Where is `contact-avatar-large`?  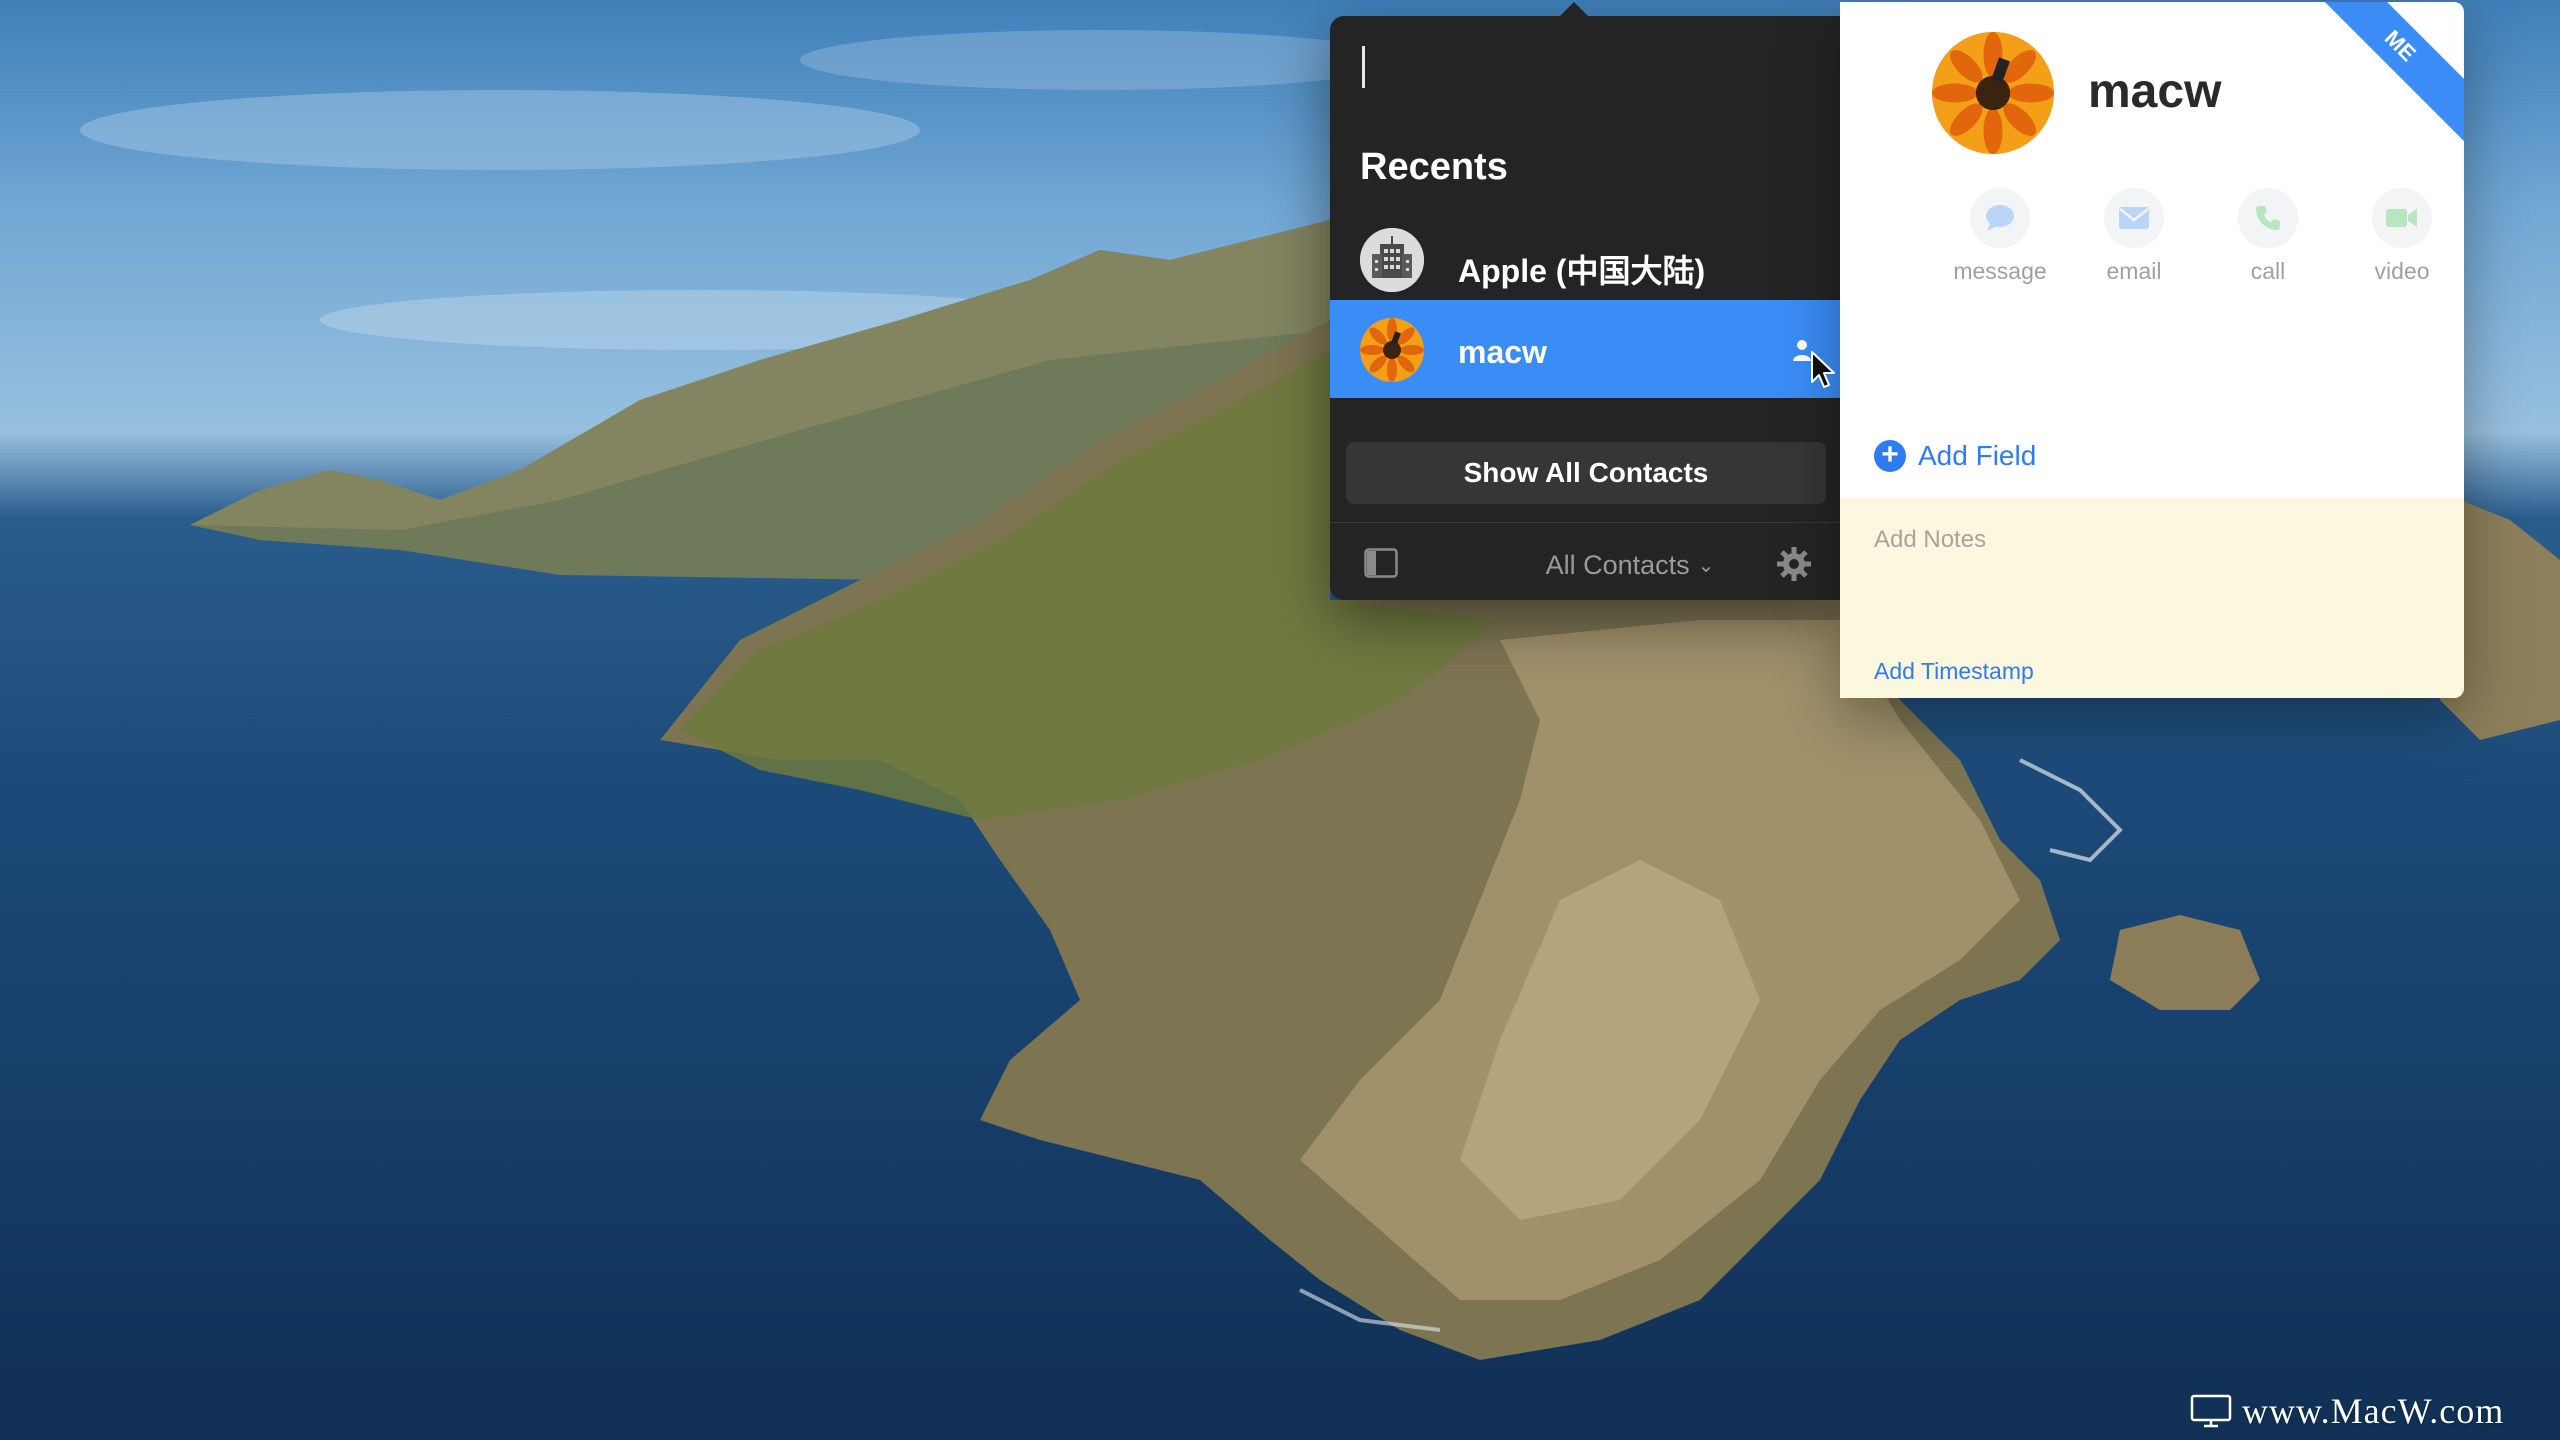 contact-avatar-large is located at coordinates (1993, 93).